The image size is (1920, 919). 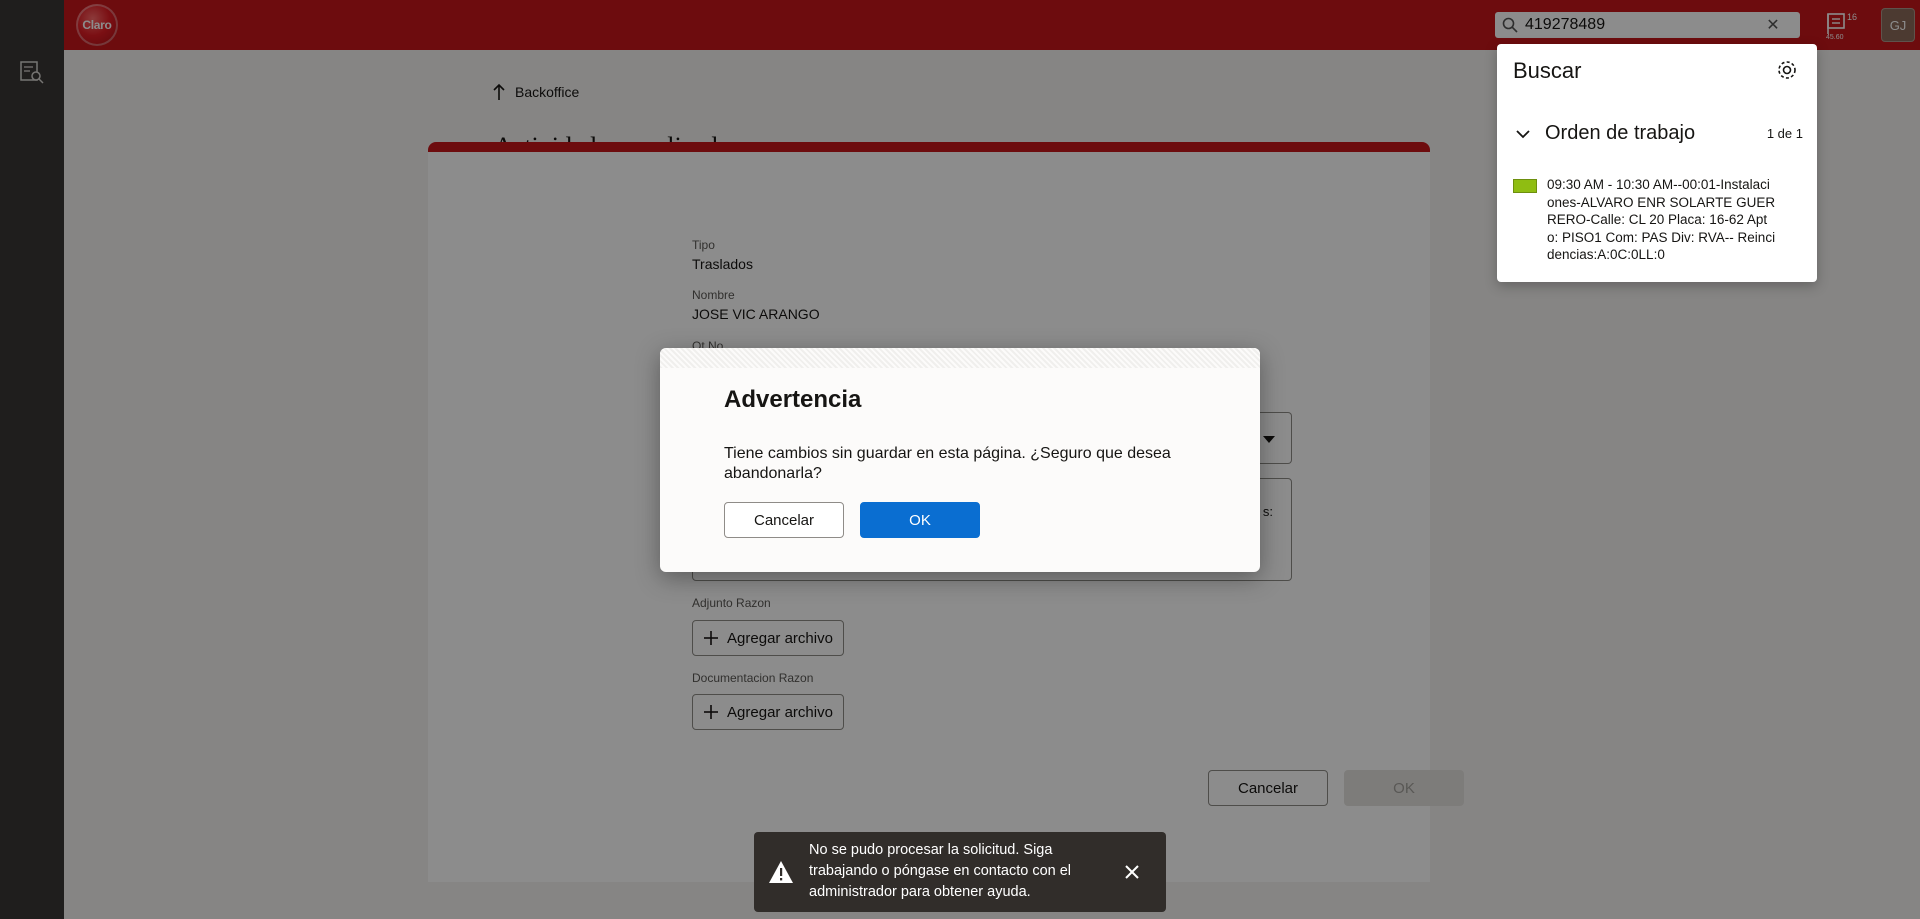 What do you see at coordinates (1547, 70) in the screenshot?
I see `search-panel-title: Buscar` at bounding box center [1547, 70].